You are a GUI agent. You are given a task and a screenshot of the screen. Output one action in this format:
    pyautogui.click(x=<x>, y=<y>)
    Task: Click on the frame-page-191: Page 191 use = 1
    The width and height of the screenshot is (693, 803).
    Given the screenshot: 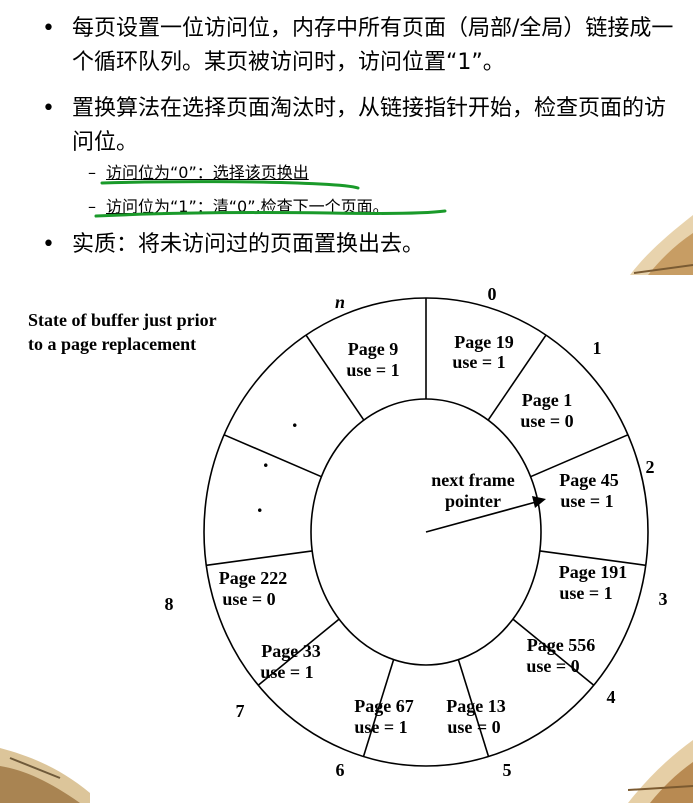 What is the action you would take?
    pyautogui.click(x=593, y=582)
    